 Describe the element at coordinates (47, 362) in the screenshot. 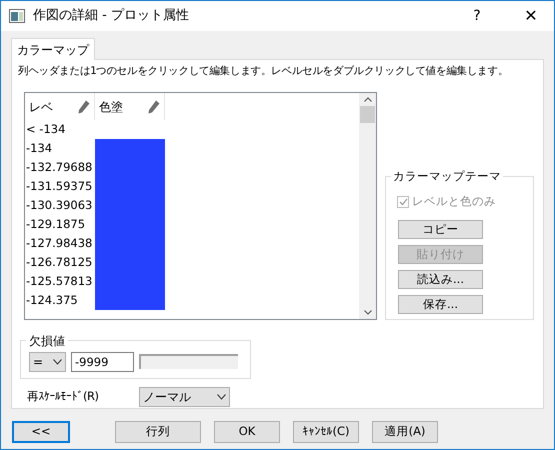

I see `operator-dropdown: =` at that location.